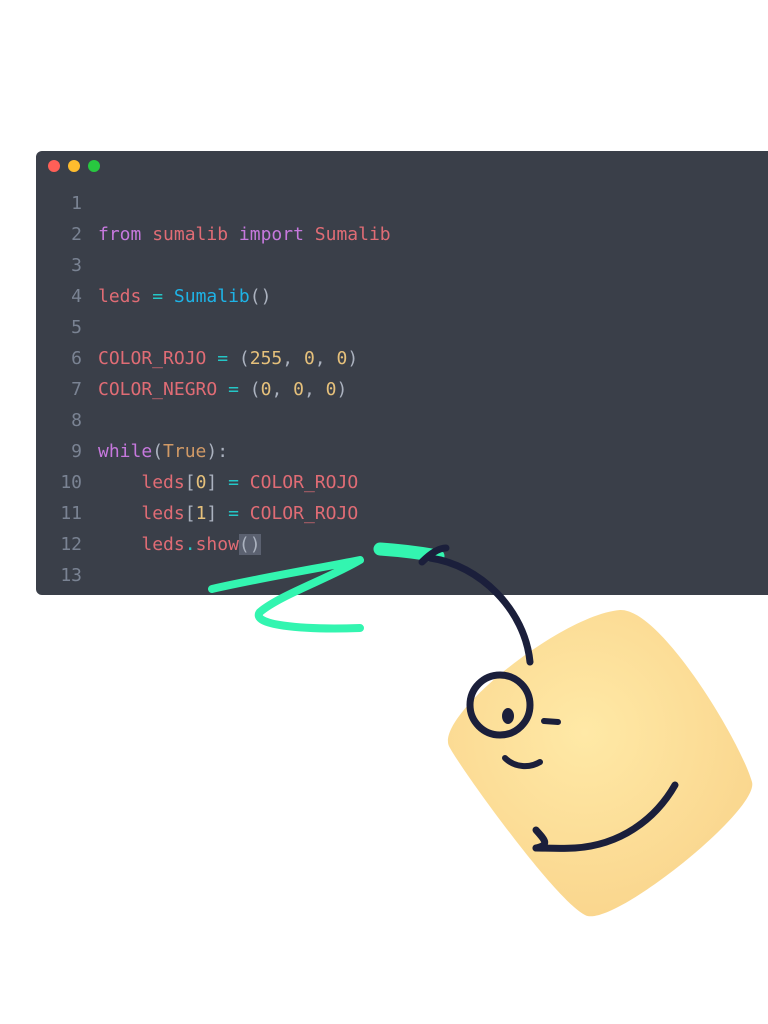 The image size is (768, 1024). What do you see at coordinates (551, 721) in the screenshot?
I see `mascot-wink-eye` at bounding box center [551, 721].